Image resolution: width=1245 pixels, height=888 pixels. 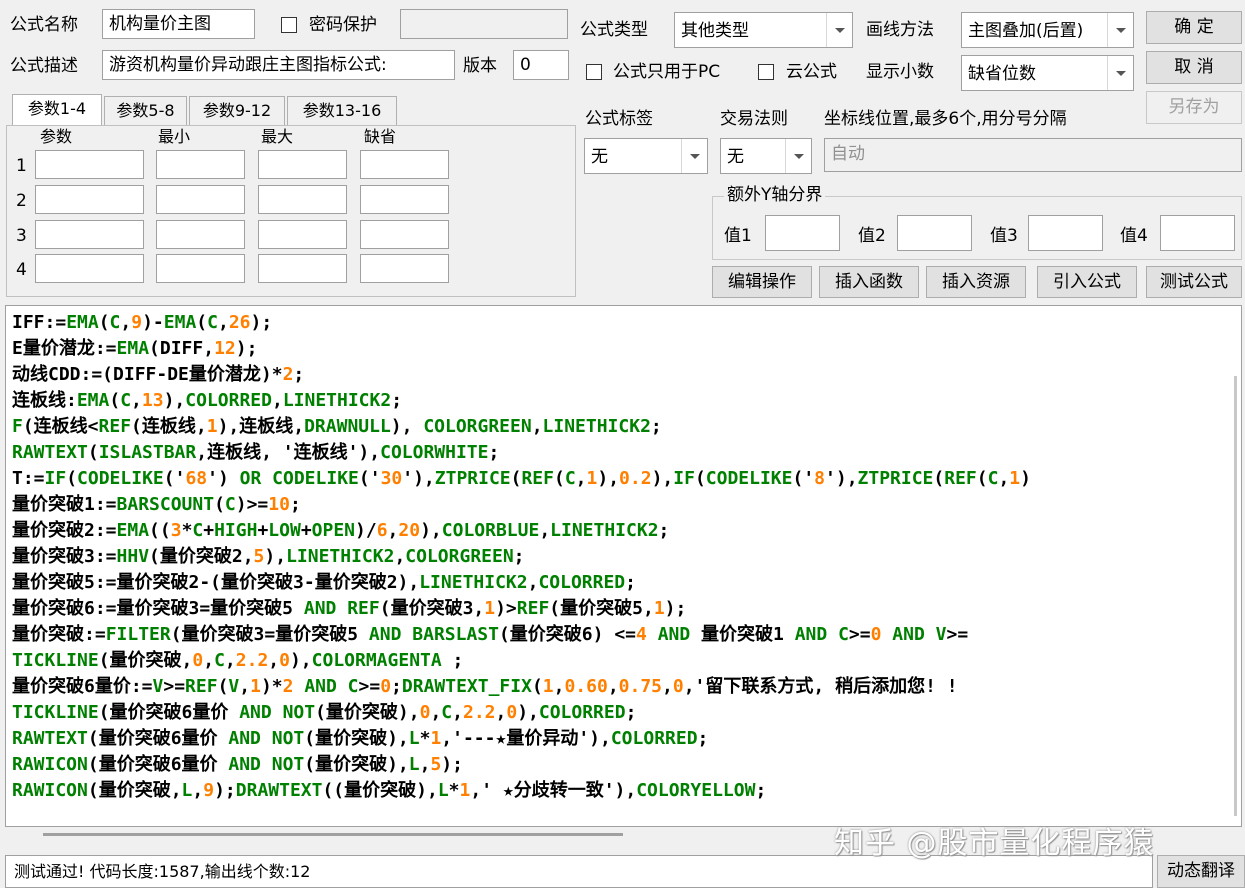 What do you see at coordinates (742, 634) in the screenshot?
I see `code-token: 量价突破1` at bounding box center [742, 634].